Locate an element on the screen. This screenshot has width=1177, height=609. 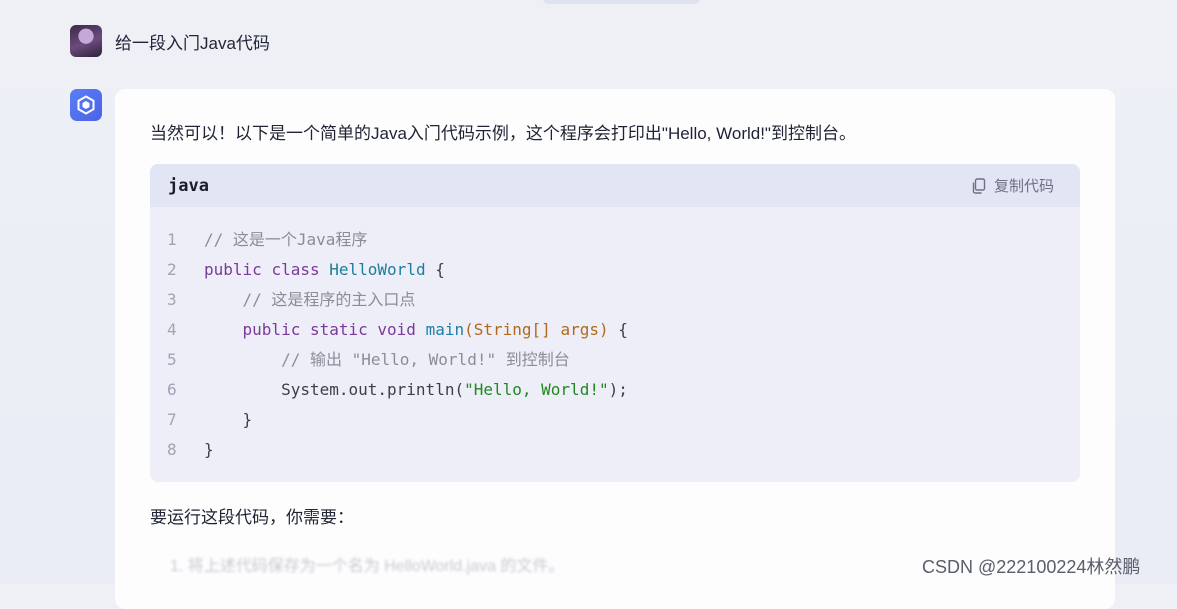
line-number: 1 is located at coordinates (172, 239).